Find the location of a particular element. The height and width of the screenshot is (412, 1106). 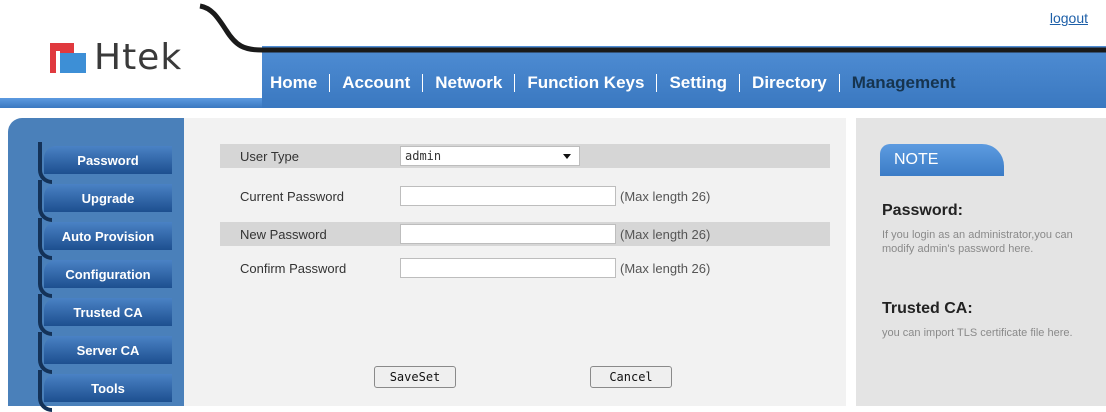

sidebar-item-configuration: Configuration is located at coordinates (105, 277).